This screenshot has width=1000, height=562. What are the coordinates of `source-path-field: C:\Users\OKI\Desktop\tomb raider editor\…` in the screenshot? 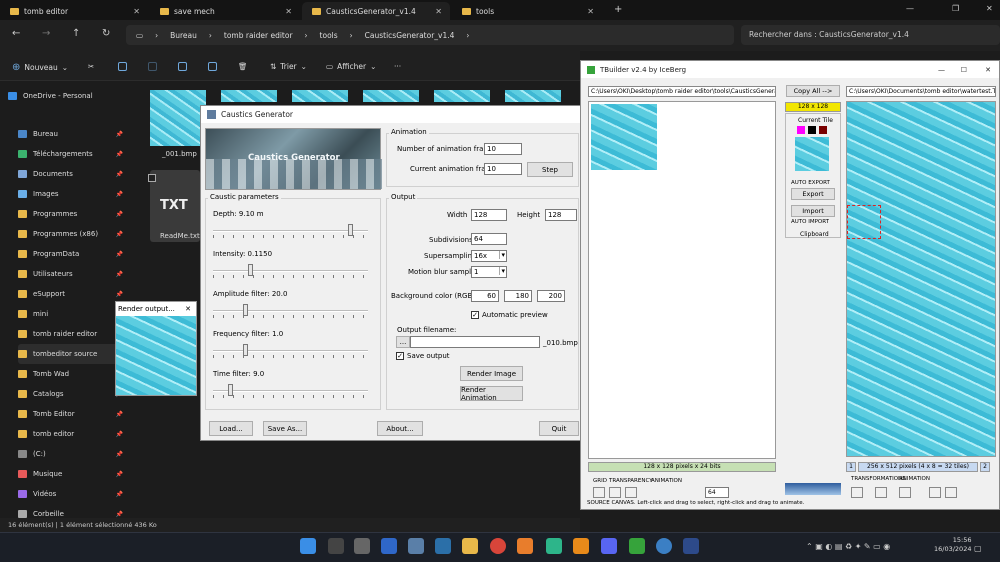 It's located at (682, 91).